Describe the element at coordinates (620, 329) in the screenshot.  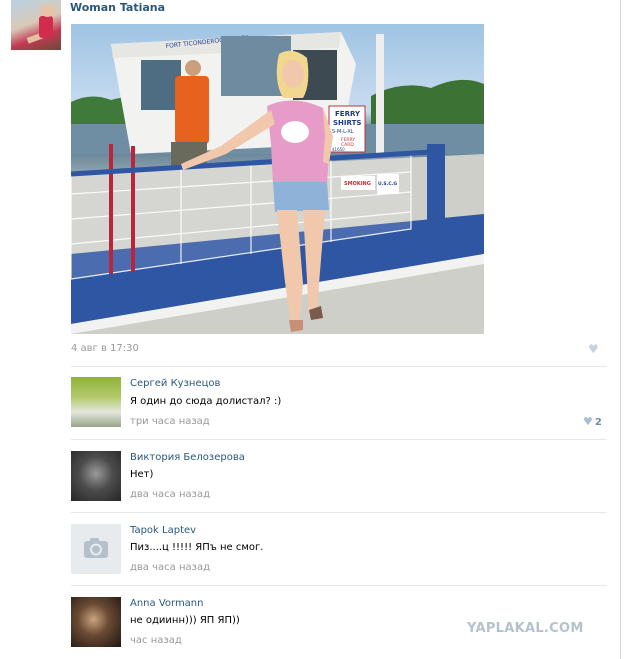
I see `page-frame-border` at that location.